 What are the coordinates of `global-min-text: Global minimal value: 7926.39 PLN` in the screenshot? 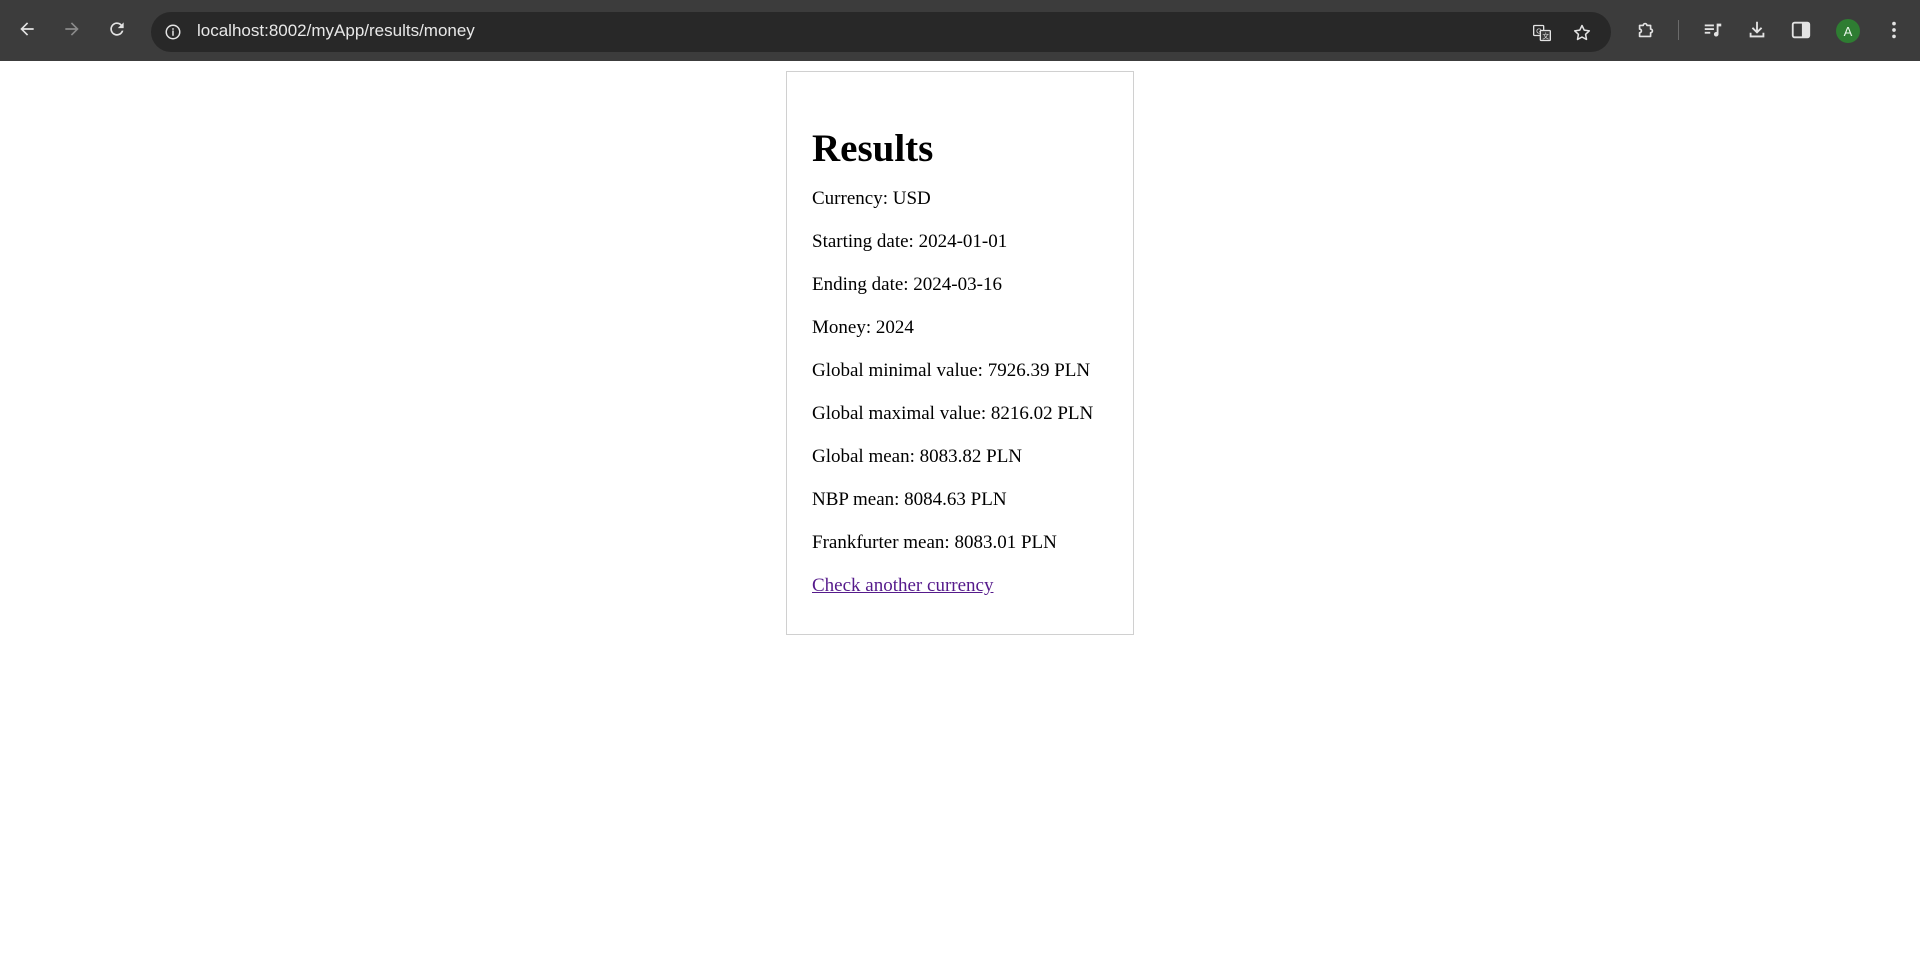 It's located at (951, 370).